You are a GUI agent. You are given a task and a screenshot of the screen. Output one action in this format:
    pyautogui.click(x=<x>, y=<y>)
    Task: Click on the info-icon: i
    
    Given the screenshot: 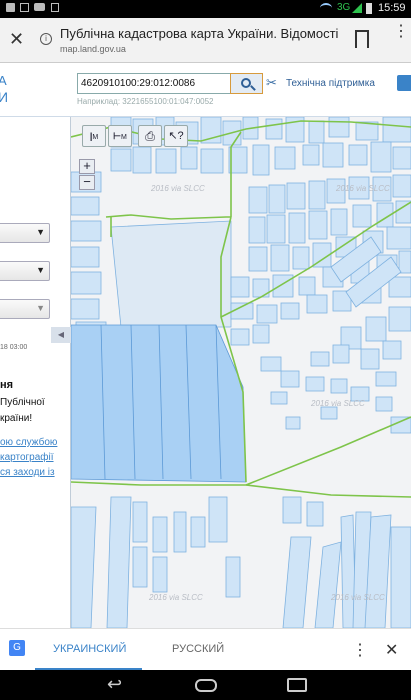 What is the action you would take?
    pyautogui.click(x=46, y=39)
    